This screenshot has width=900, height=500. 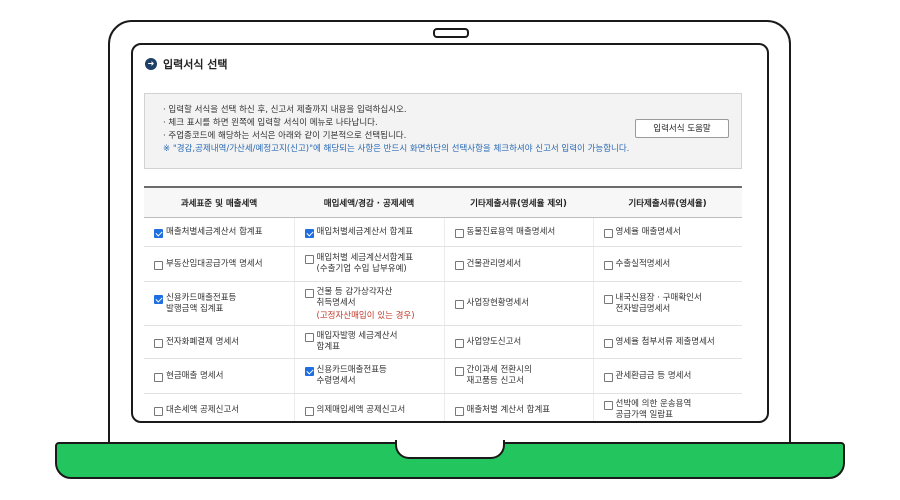 I want to click on form-option-label: 영세율 매출명세서, so click(x=648, y=231).